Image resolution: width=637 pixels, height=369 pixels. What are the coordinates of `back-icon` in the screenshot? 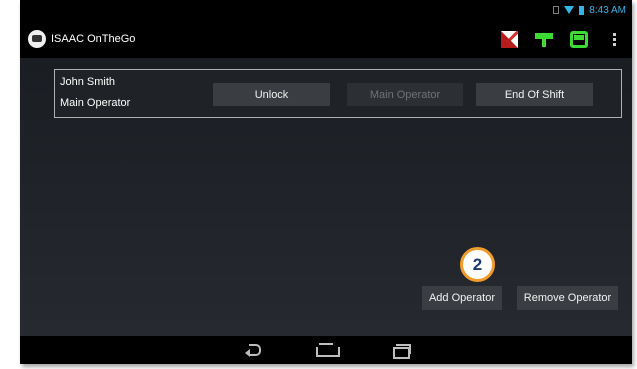 It's located at (253, 350).